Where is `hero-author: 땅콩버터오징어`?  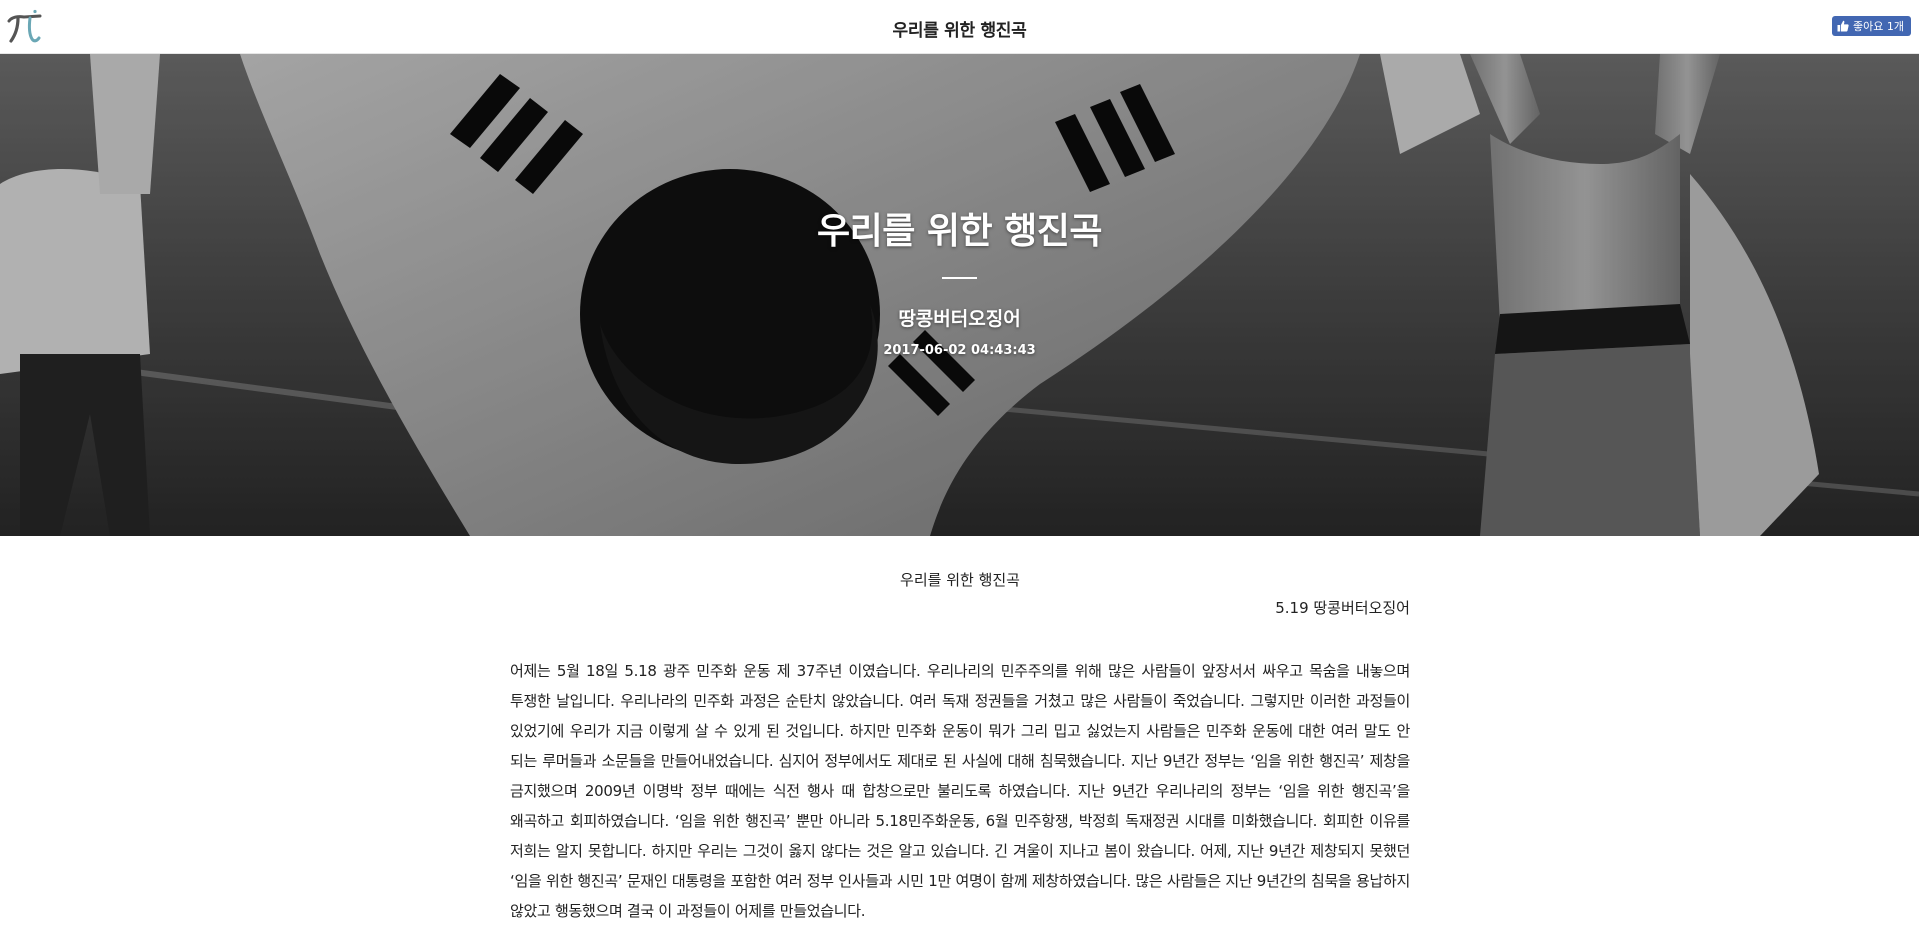
hero-author: 땅콩버터오징어 is located at coordinates (959, 319).